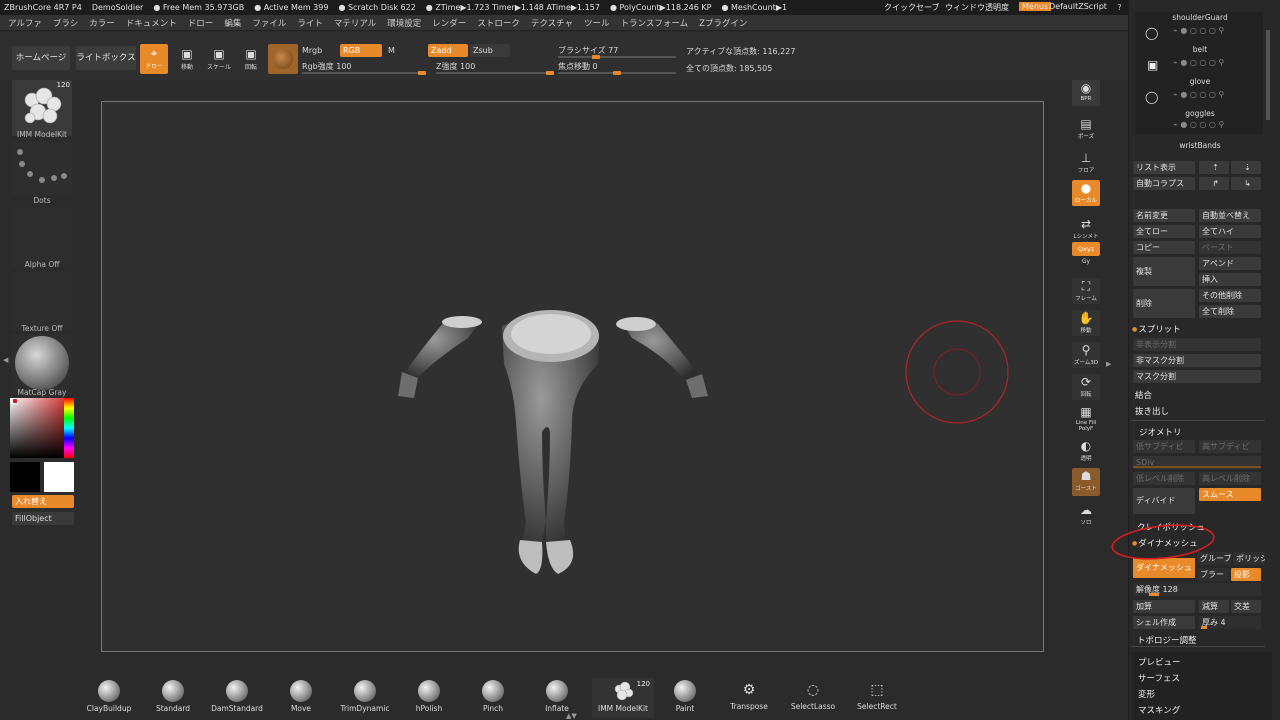 The width and height of the screenshot is (1280, 720). What do you see at coordinates (877, 698) in the screenshot?
I see `brush-selectrect: ⬚ SelectRect` at bounding box center [877, 698].